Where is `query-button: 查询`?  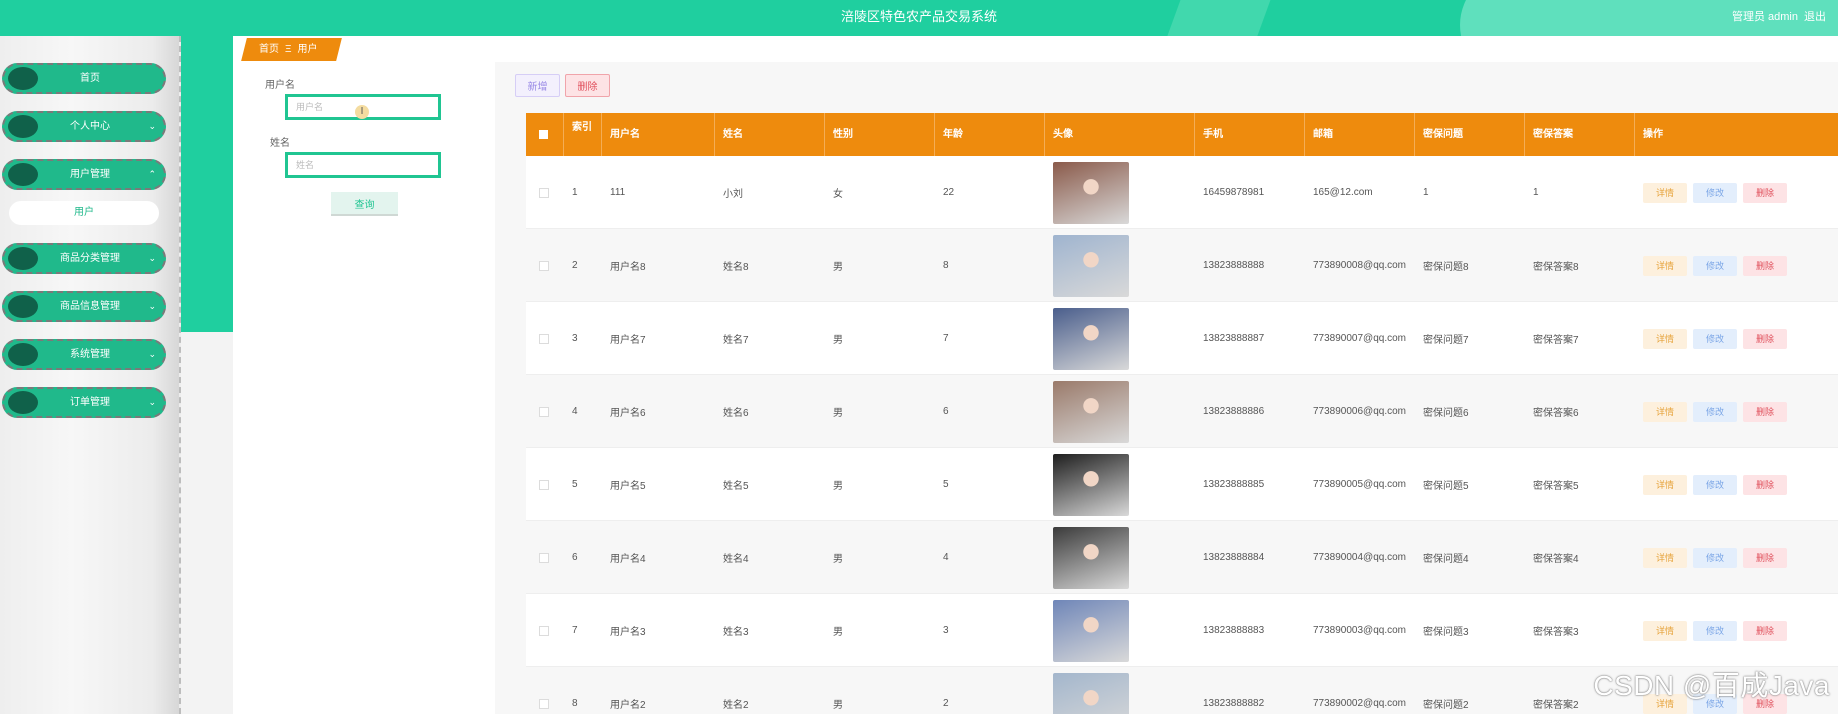 query-button: 查询 is located at coordinates (364, 204).